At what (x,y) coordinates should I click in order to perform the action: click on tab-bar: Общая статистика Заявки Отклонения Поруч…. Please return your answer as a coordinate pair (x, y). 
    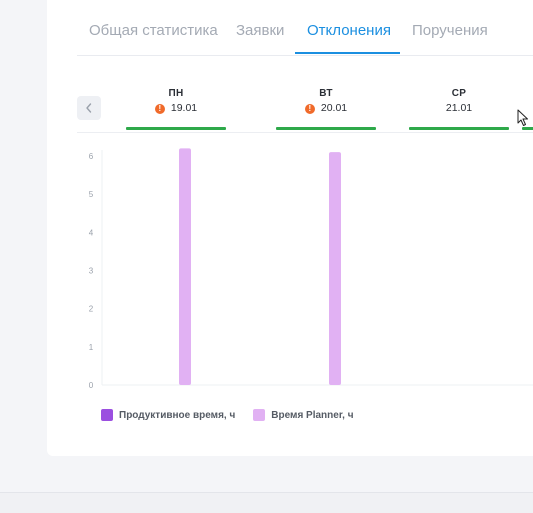
    Looking at the image, I should click on (305, 28).